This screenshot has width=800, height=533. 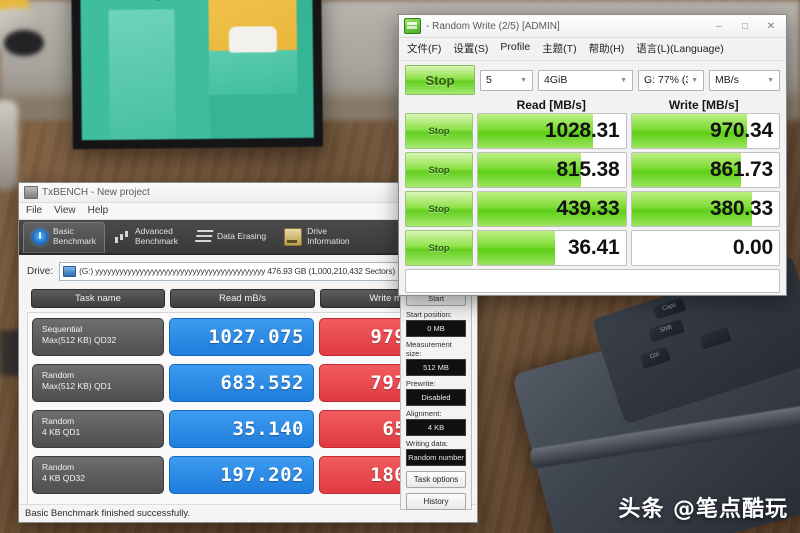 I want to click on cdm-read-header: Read [MB/s], so click(x=551, y=105).